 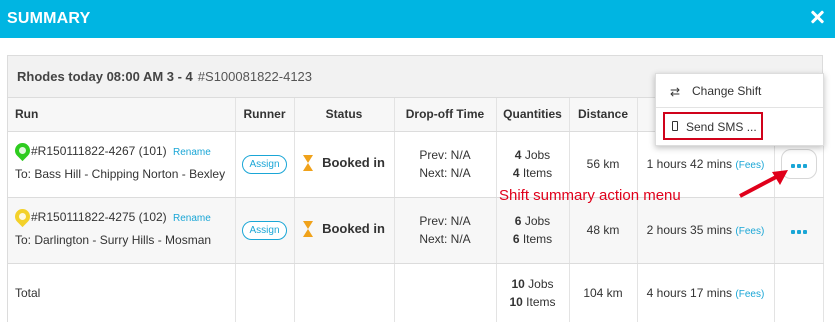 What do you see at coordinates (99, 150) in the screenshot?
I see `run-id: #R150111822-4267 (101)` at bounding box center [99, 150].